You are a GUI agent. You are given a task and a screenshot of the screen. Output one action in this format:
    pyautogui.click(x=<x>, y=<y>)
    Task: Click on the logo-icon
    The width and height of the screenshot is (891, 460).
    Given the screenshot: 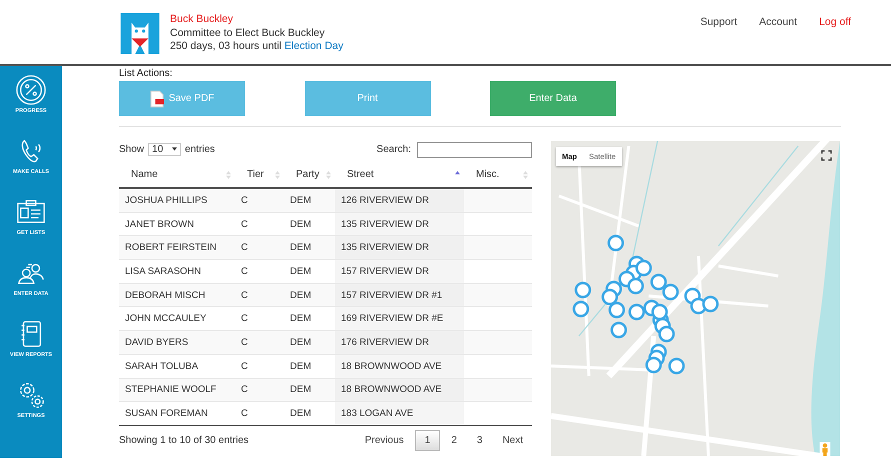 What is the action you would take?
    pyautogui.click(x=140, y=33)
    